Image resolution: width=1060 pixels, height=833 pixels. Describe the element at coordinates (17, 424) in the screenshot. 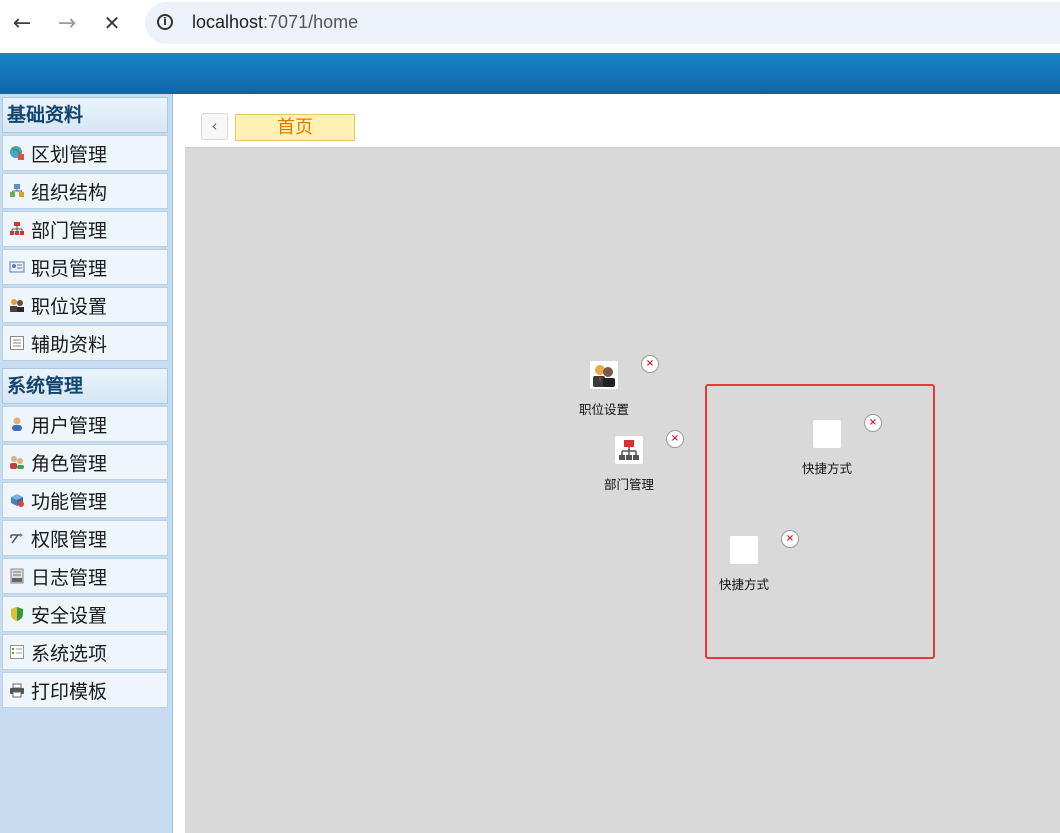

I see `user-icon` at that location.